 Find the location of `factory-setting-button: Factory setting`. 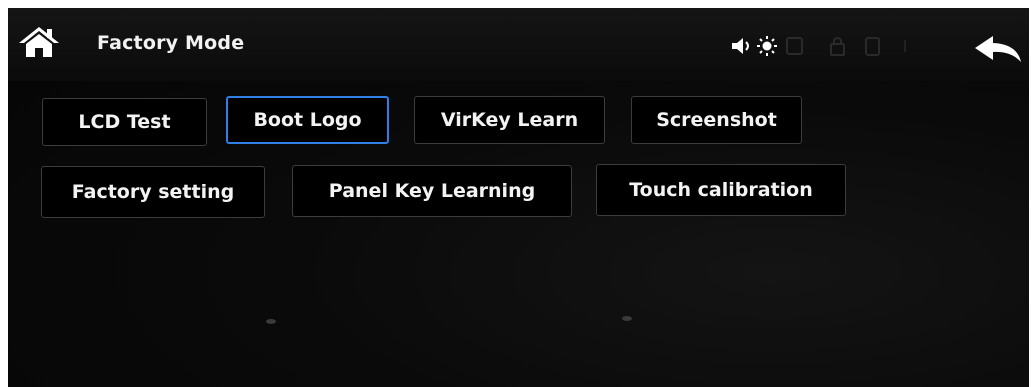

factory-setting-button: Factory setting is located at coordinates (153, 192).